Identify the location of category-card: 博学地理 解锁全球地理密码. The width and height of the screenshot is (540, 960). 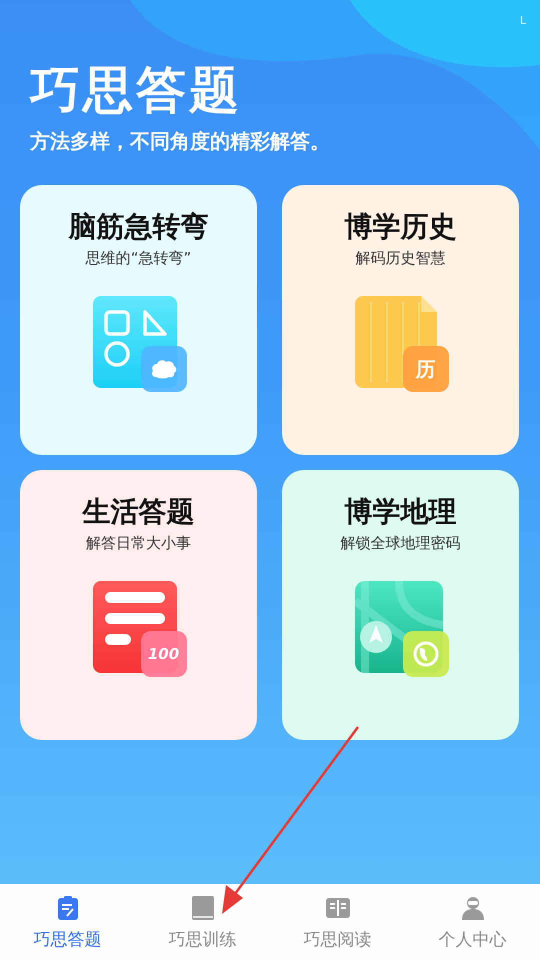
(400, 605).